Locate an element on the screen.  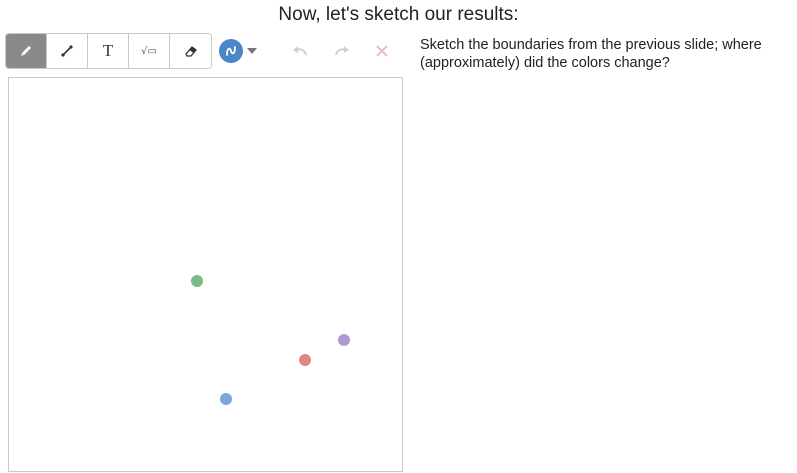
undo-button is located at coordinates (300, 51).